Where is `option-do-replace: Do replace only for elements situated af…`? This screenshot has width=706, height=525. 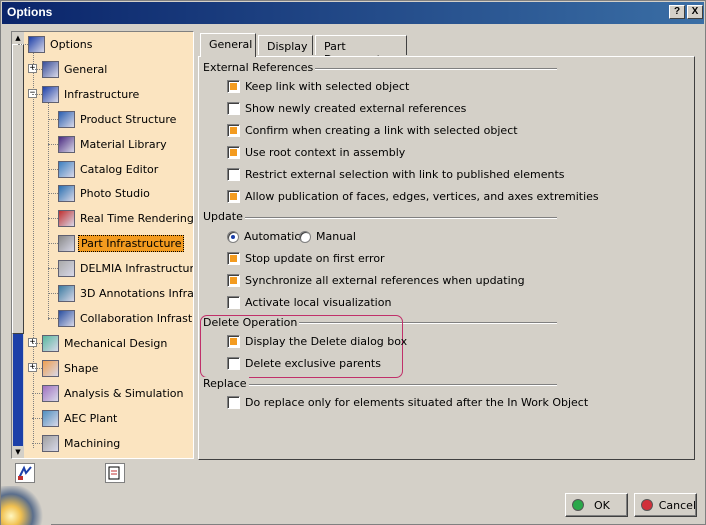 option-do-replace: Do replace only for elements situated af… is located at coordinates (407, 402).